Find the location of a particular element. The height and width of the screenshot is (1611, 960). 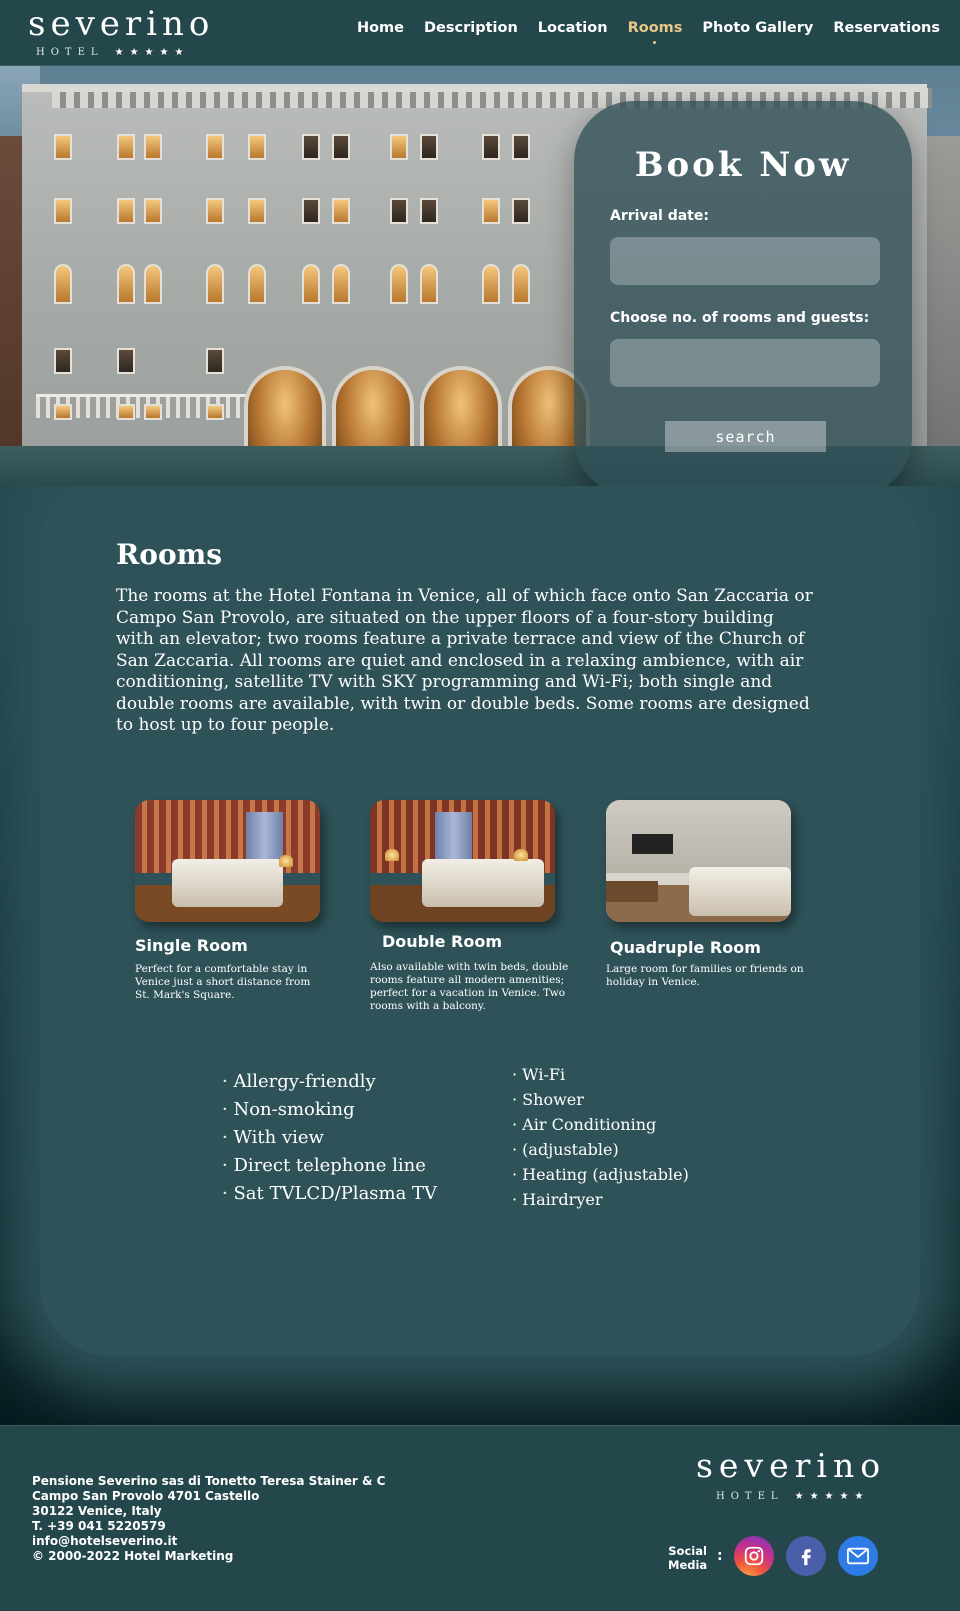

search-button: search is located at coordinates (745, 436).